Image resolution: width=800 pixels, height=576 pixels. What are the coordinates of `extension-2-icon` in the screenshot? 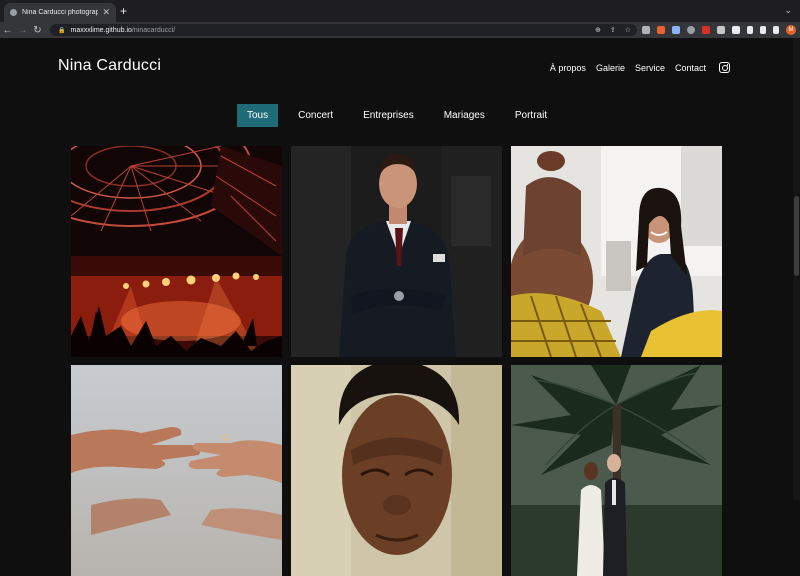 It's located at (661, 30).